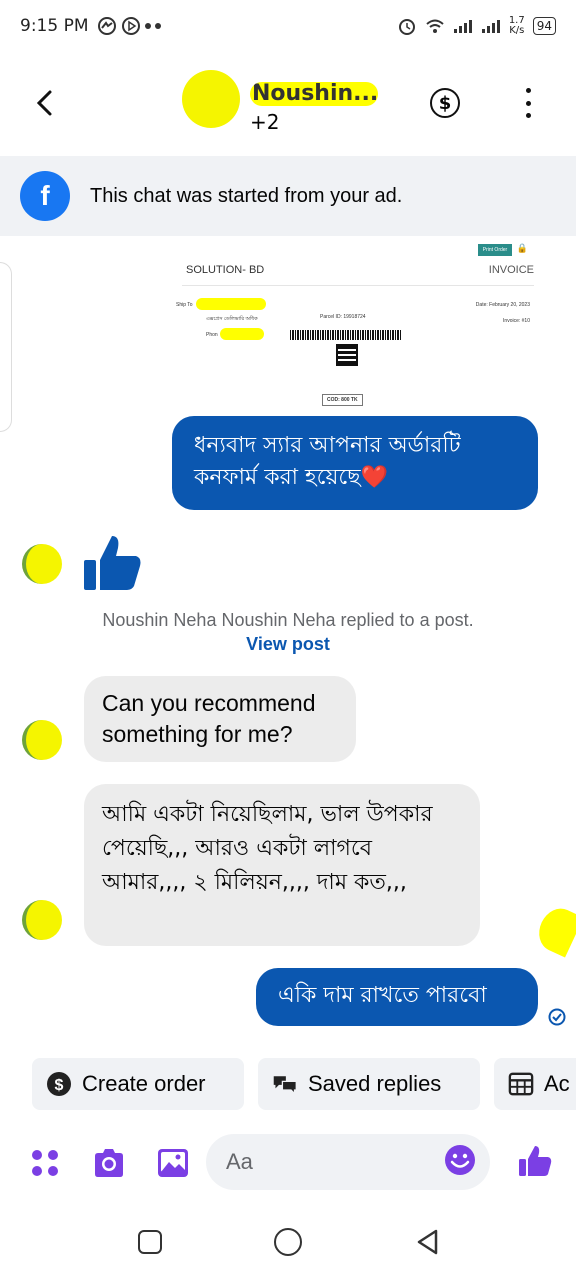 This screenshot has width=576, height=1280. I want to click on apps-grid-icon, so click(45, 1163).